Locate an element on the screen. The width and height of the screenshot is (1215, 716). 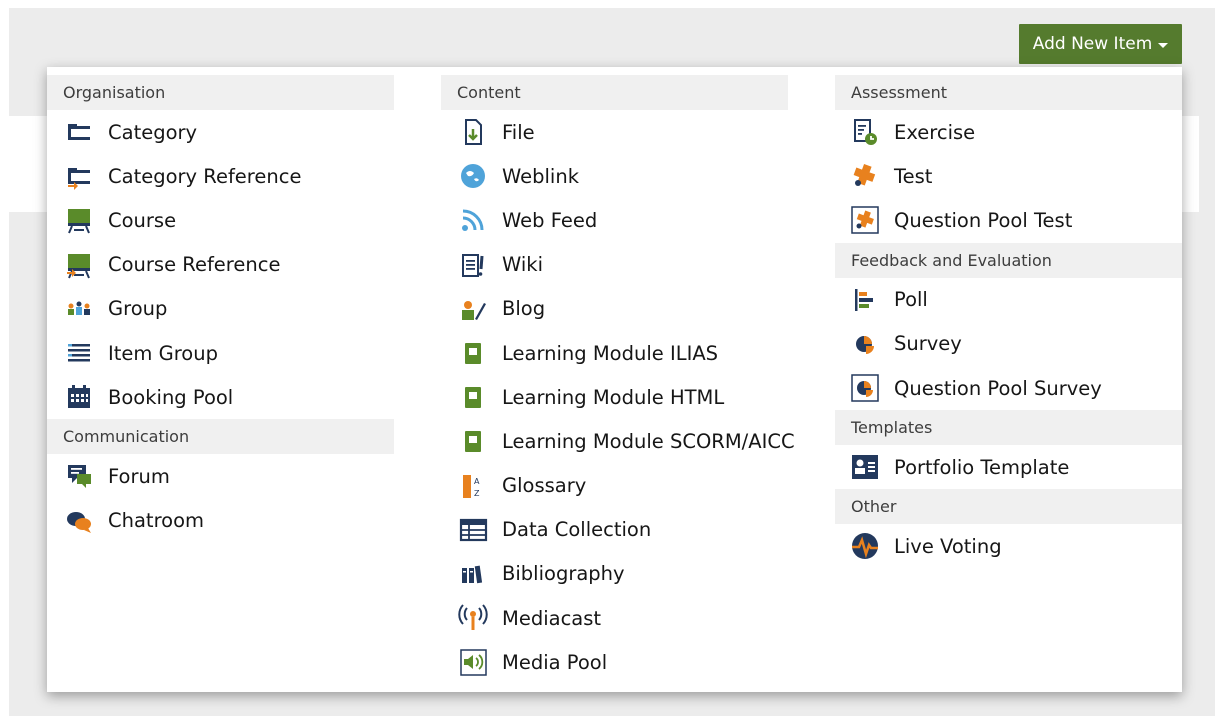
survey-icon is located at coordinates (867, 344).